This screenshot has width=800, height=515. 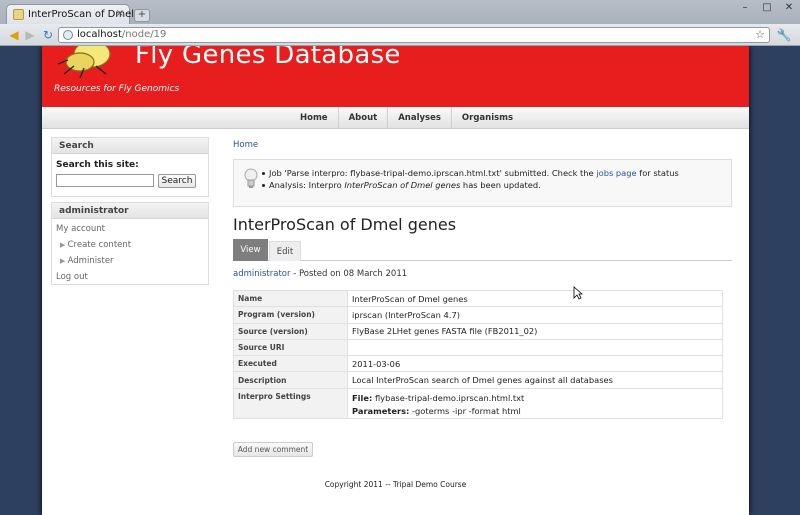 I want to click on maximize-icon: □, so click(x=767, y=8).